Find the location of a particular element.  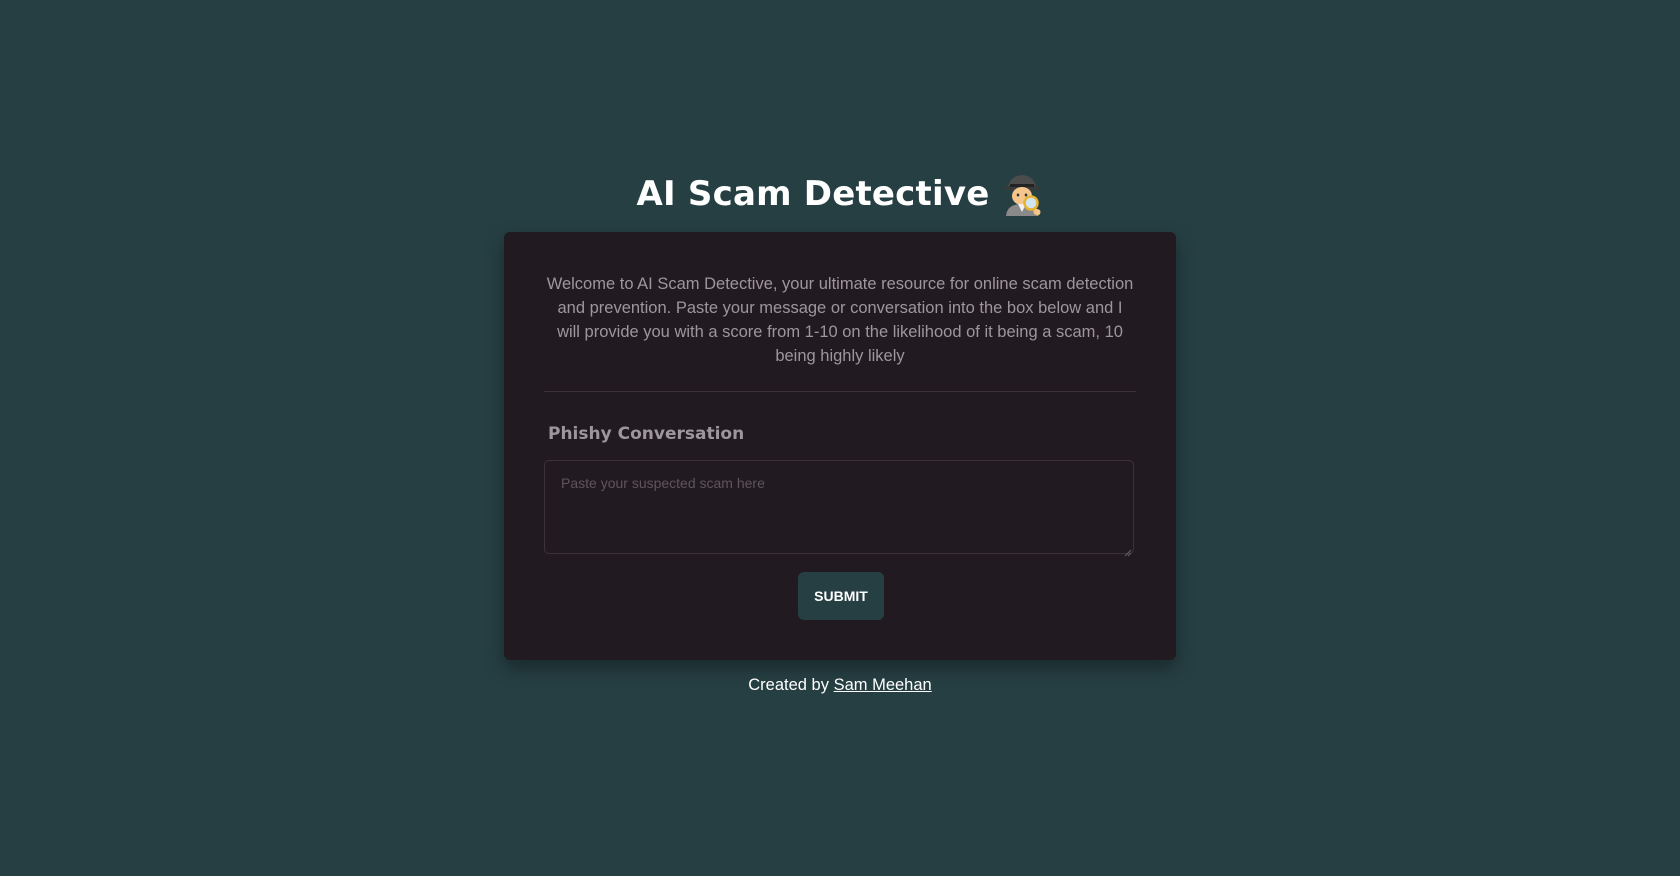

footer-prefix: Created by is located at coordinates (788, 685).